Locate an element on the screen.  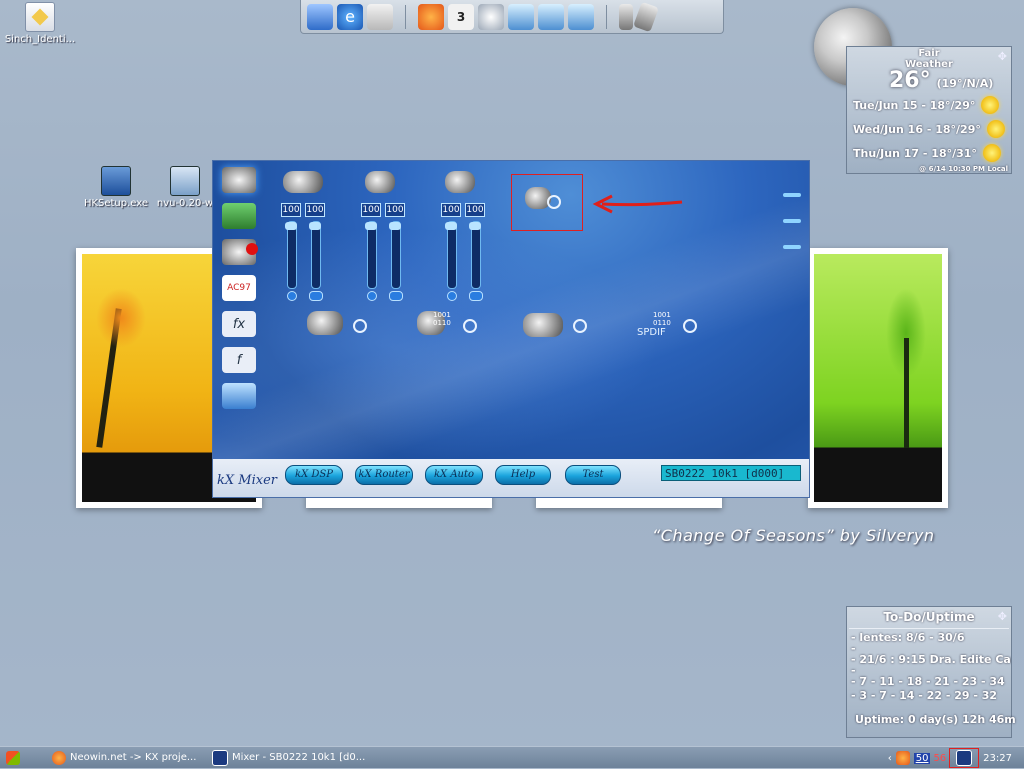
tray-counter: 50 is located at coordinates (922, 758).